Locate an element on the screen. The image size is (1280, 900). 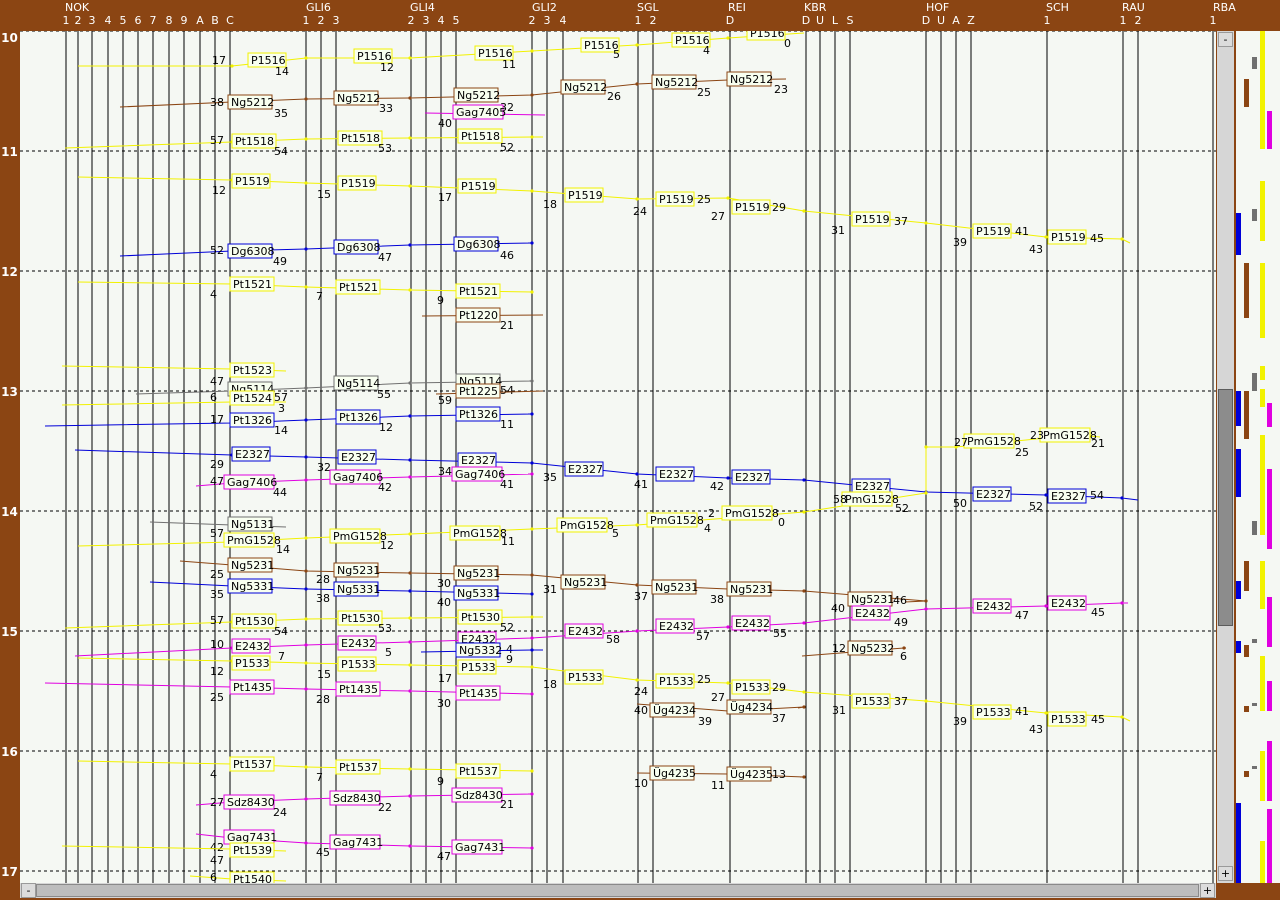
train-label: Üg4235 is located at coordinates (672, 773).